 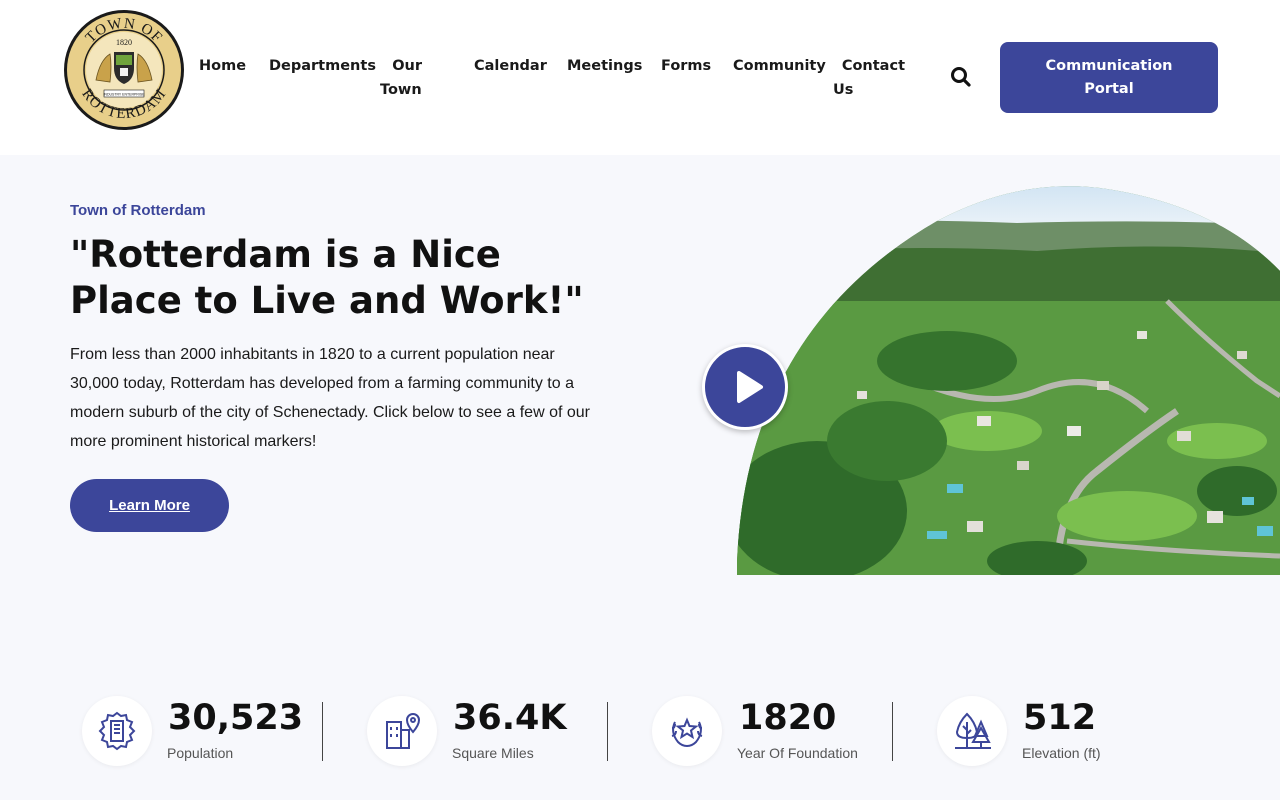 What do you see at coordinates (200, 753) in the screenshot?
I see `stat-population-label: Population` at bounding box center [200, 753].